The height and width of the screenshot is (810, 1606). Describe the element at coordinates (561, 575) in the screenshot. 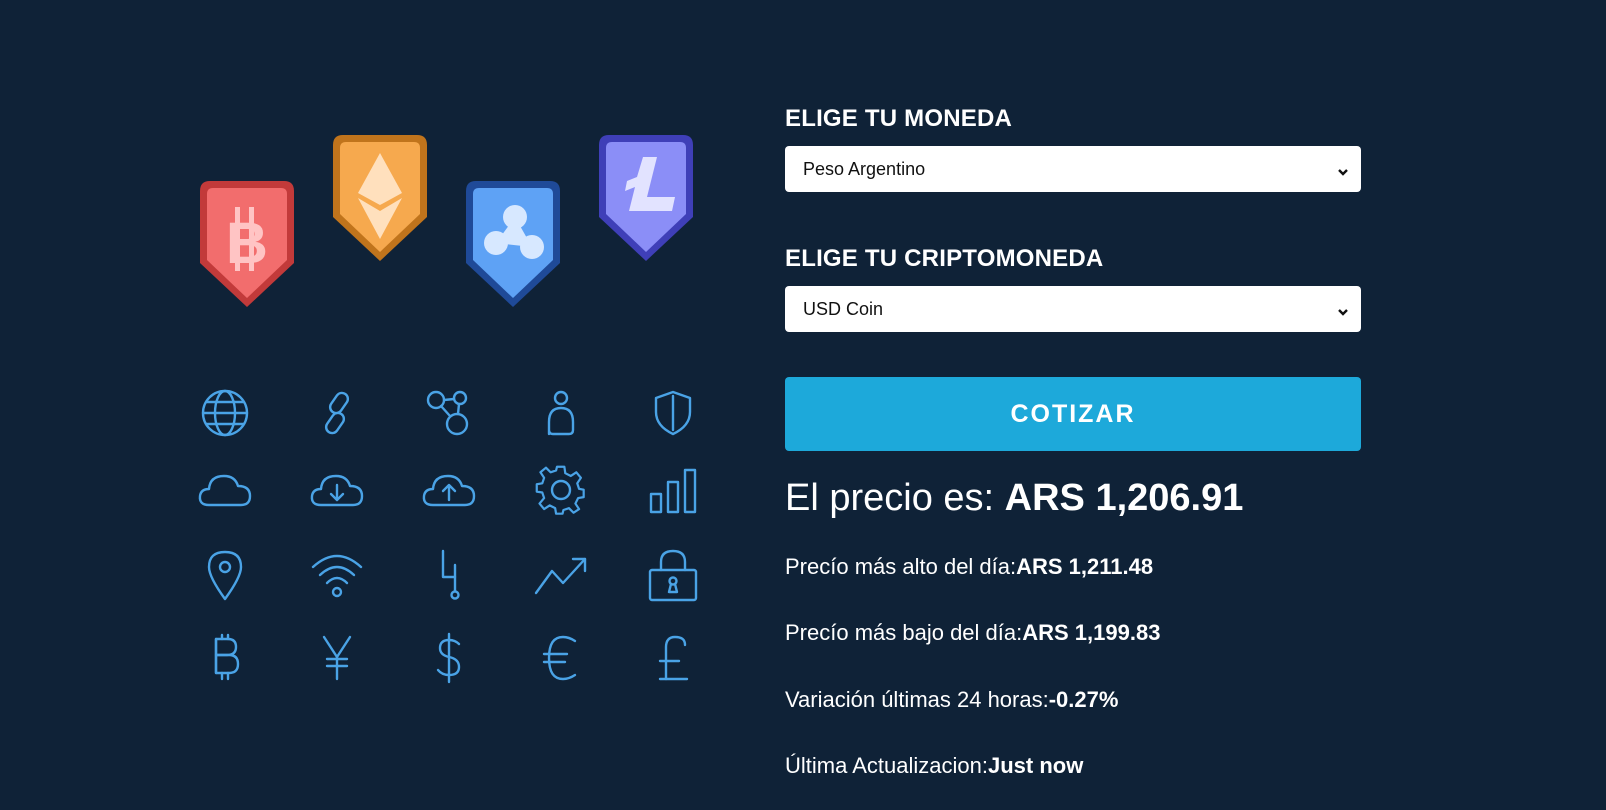

I see `trend-up-icon` at that location.